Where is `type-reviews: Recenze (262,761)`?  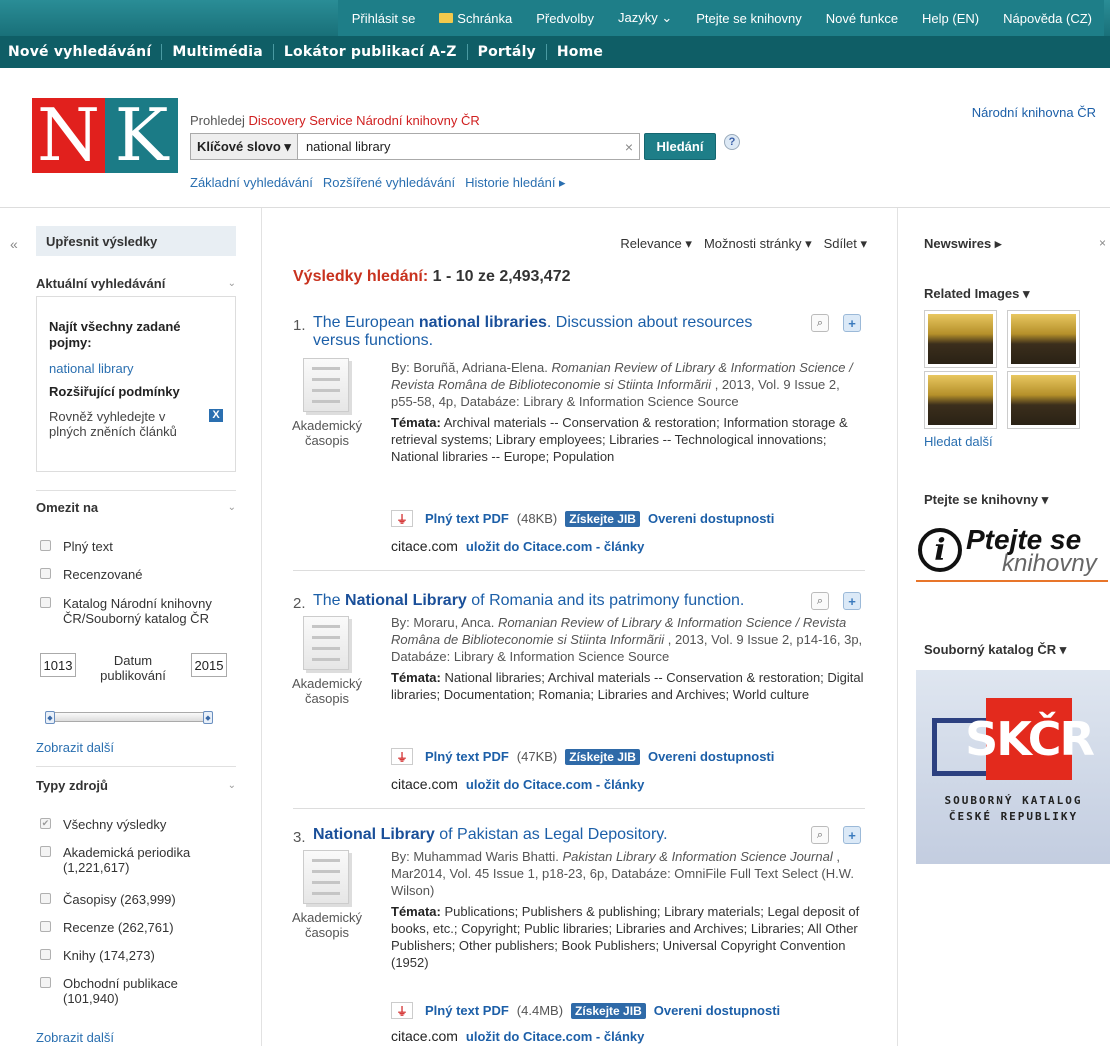
type-reviews: Recenze (262,761) is located at coordinates (107, 927).